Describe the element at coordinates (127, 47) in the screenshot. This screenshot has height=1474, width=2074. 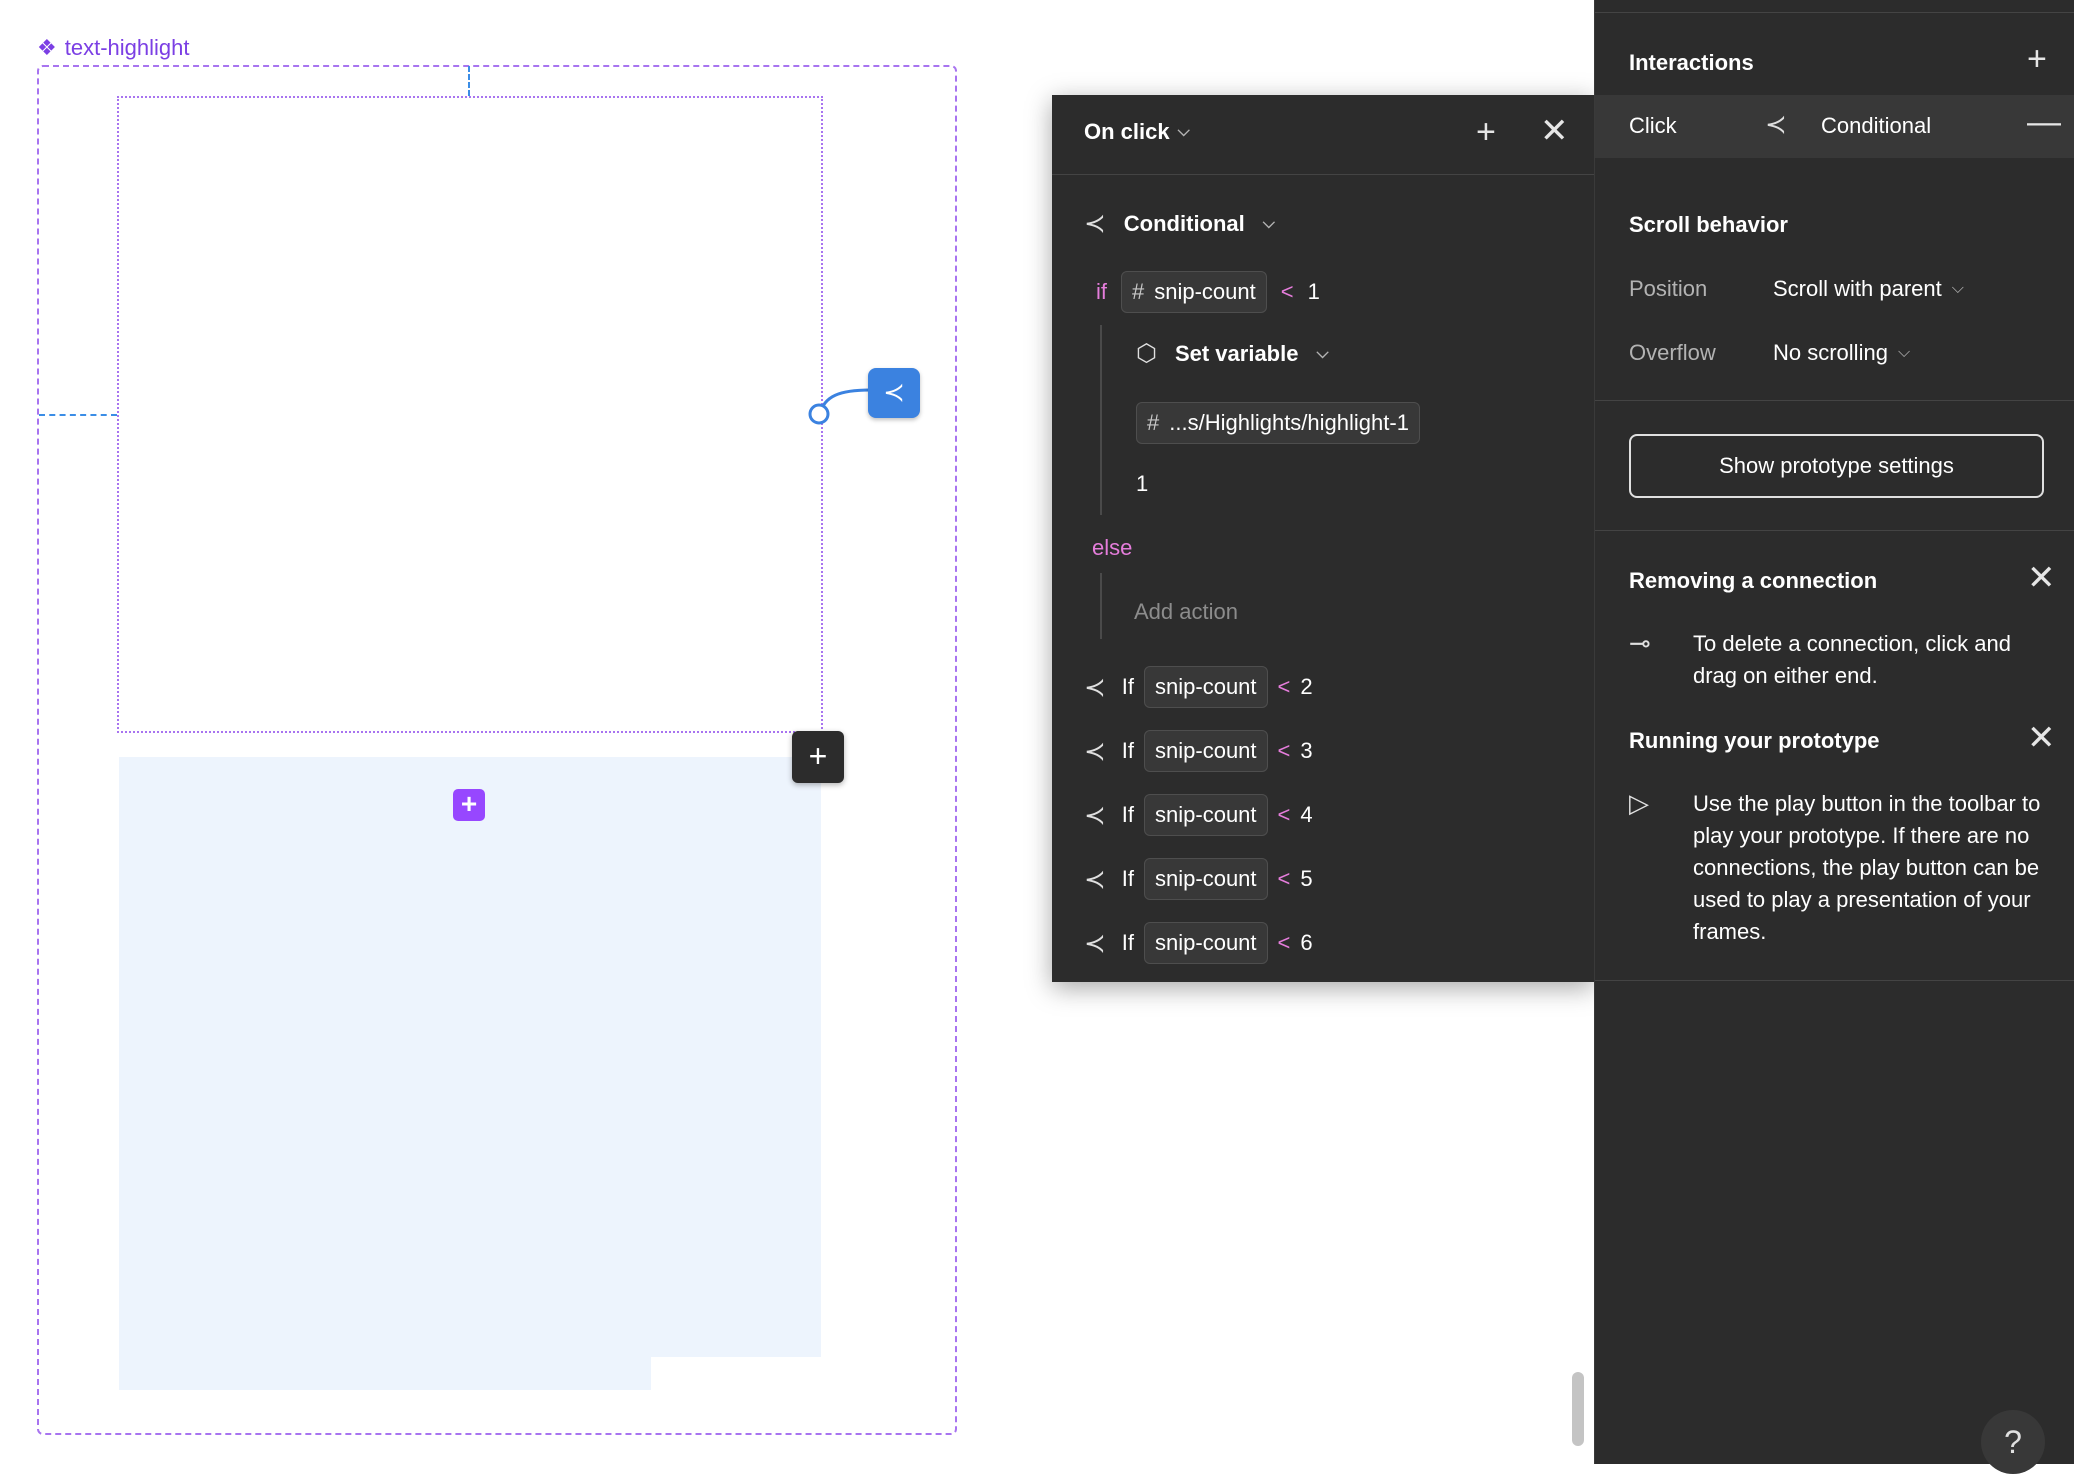
I see `component-name: text-highlight` at that location.